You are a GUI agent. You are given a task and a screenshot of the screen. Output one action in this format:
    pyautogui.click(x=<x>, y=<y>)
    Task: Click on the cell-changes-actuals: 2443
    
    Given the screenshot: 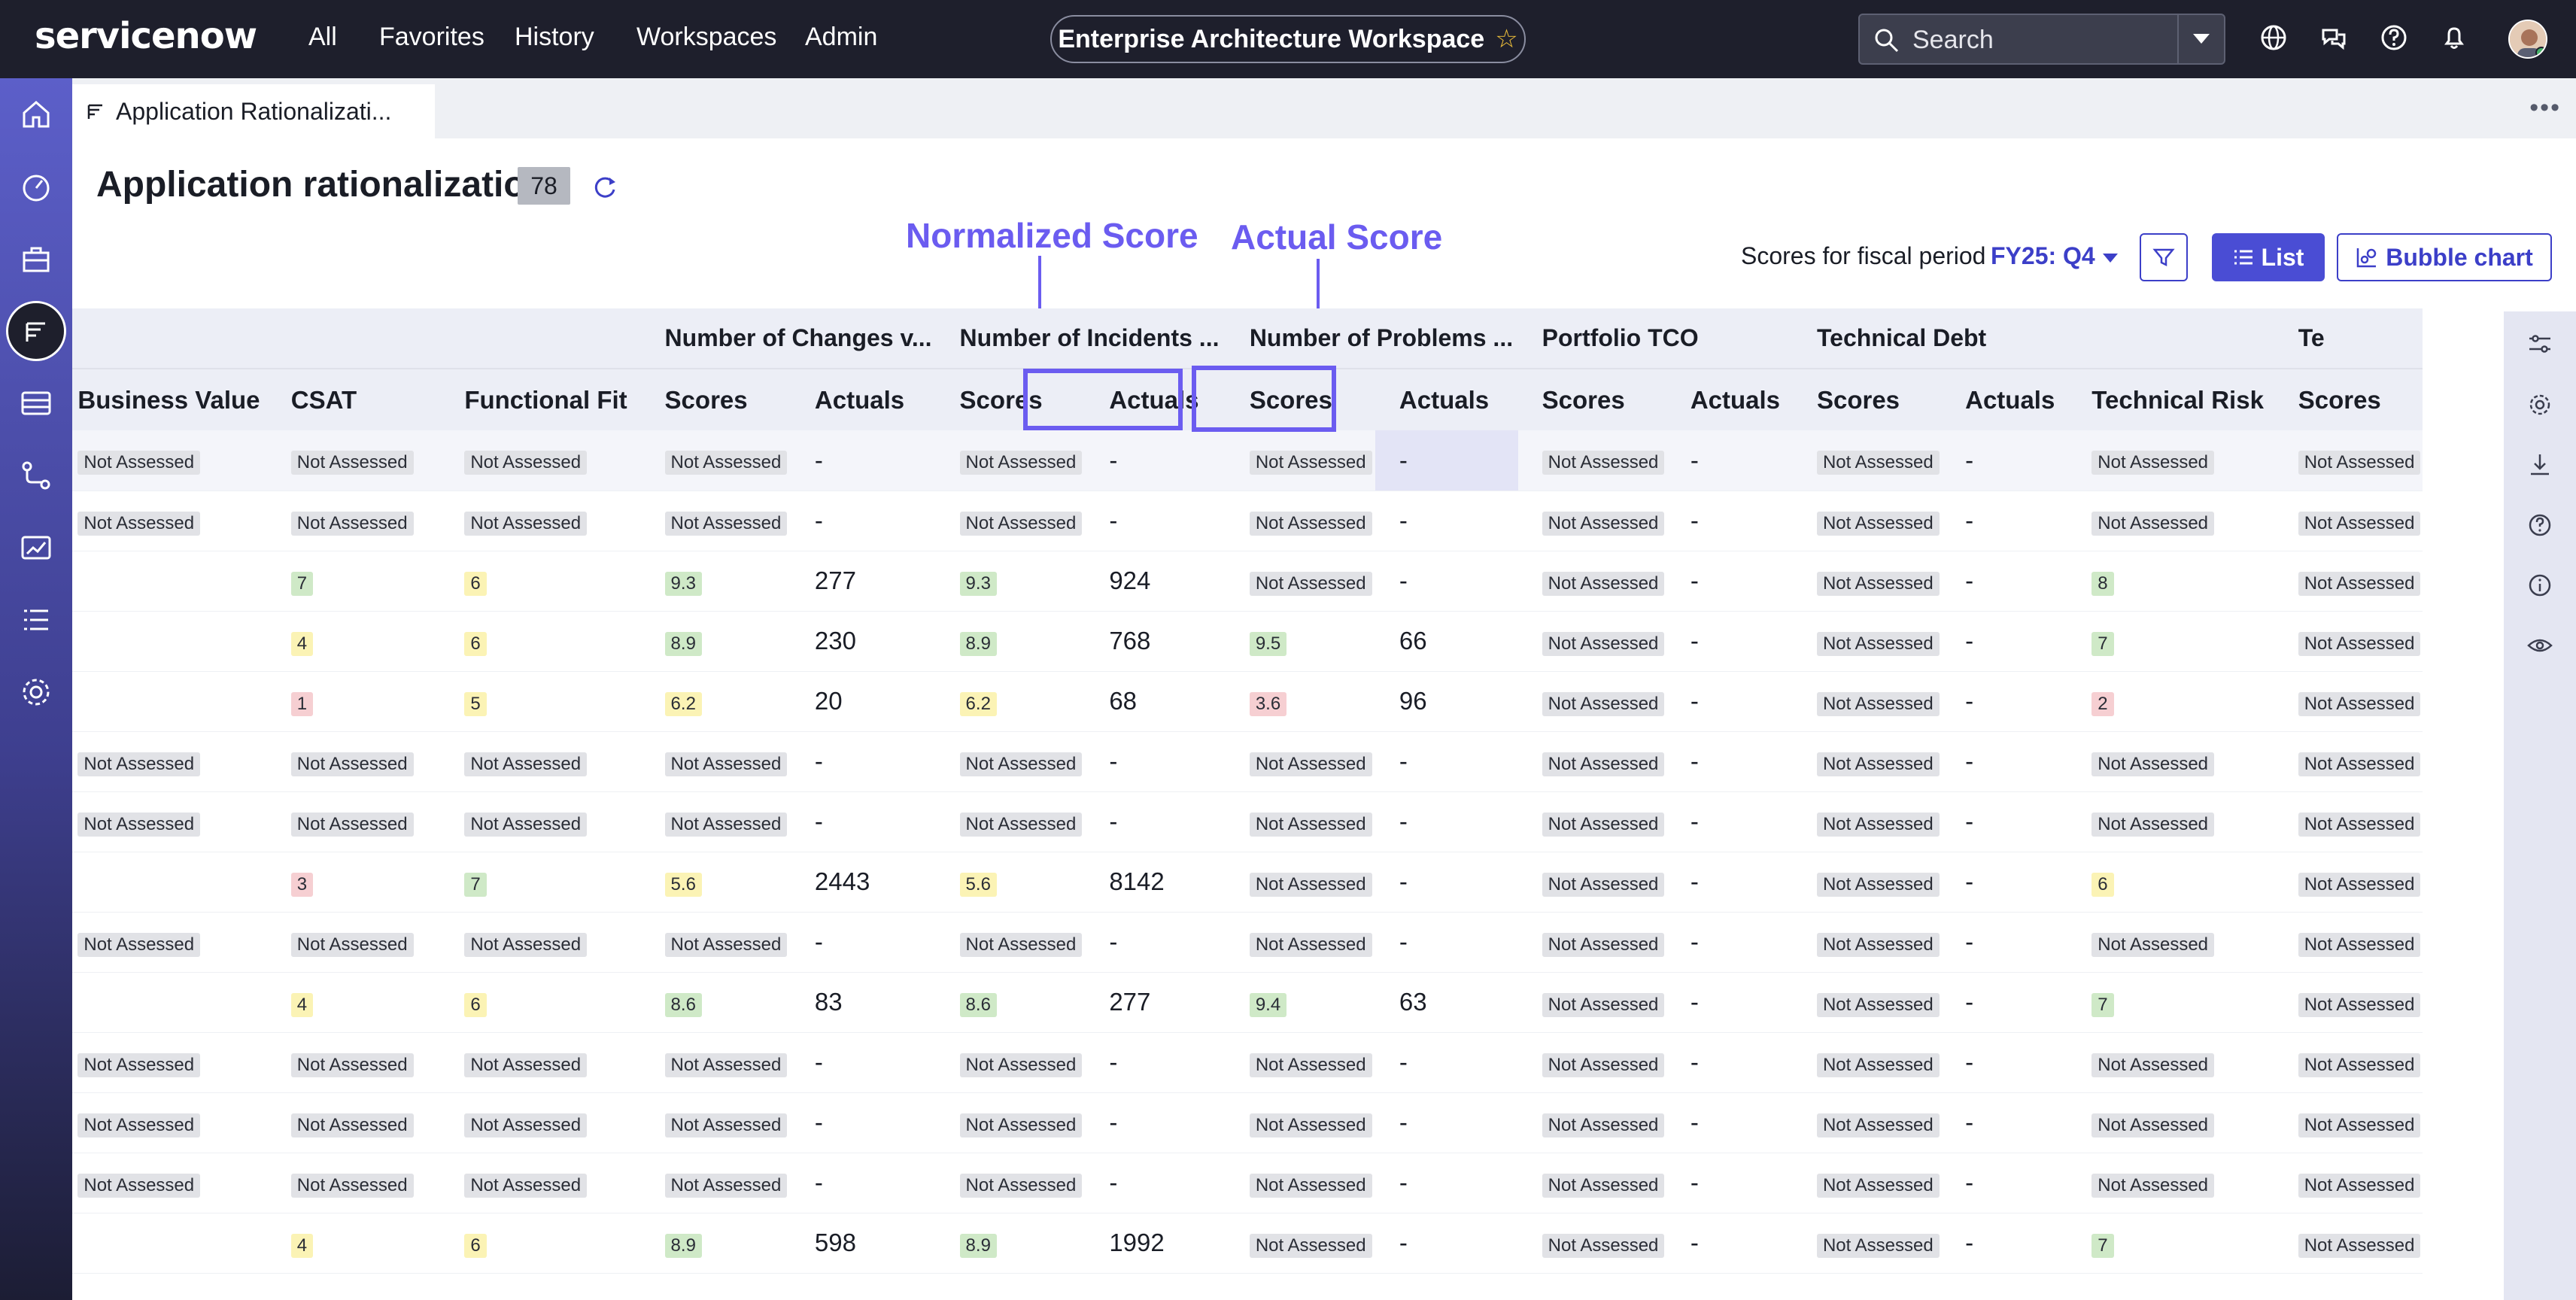 What is the action you would take?
    pyautogui.click(x=863, y=882)
    